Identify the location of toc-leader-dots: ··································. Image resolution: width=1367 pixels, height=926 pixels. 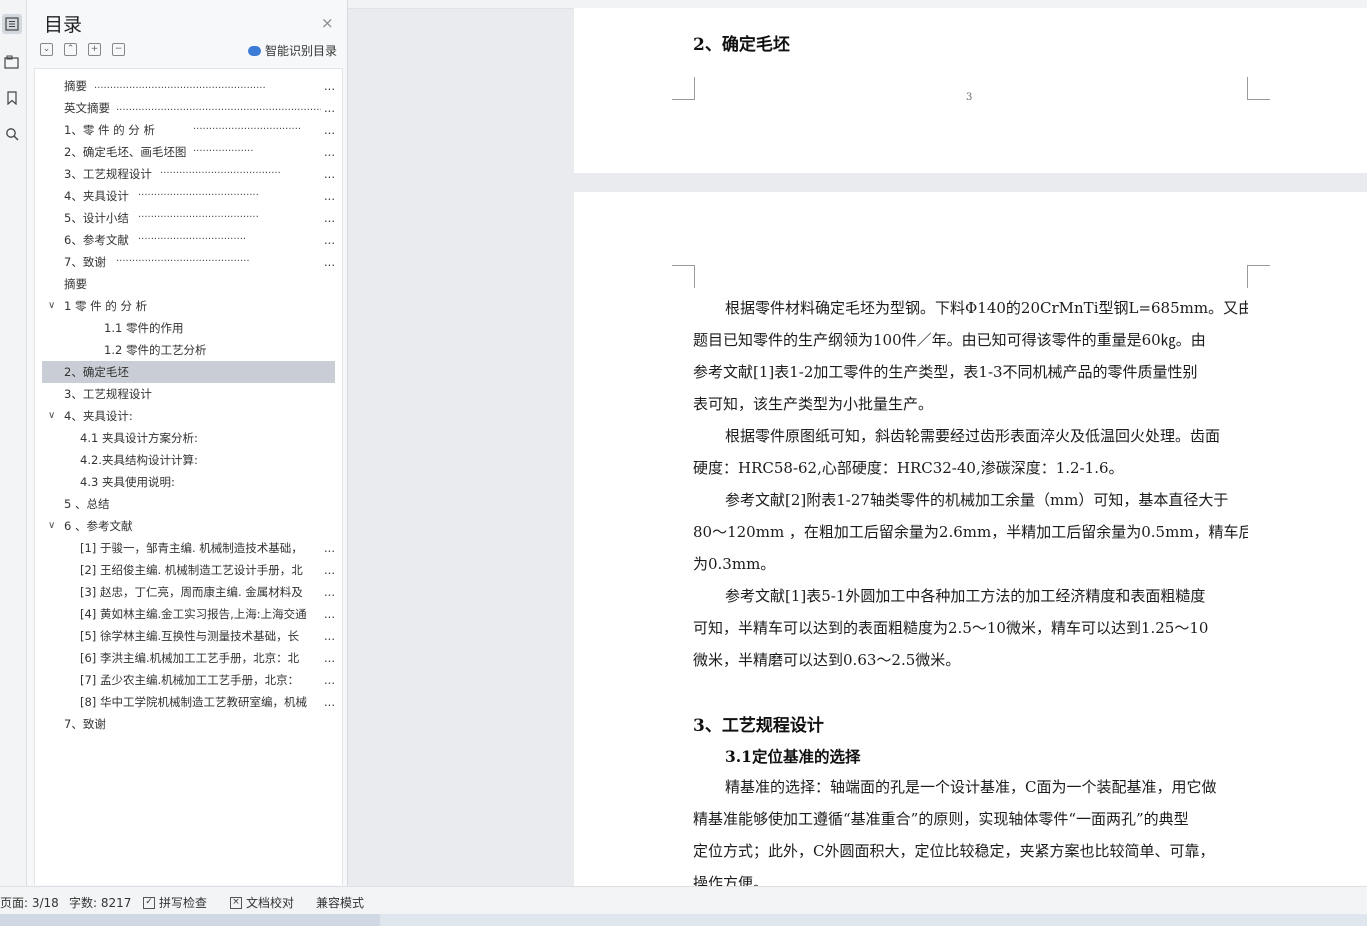
(192, 239).